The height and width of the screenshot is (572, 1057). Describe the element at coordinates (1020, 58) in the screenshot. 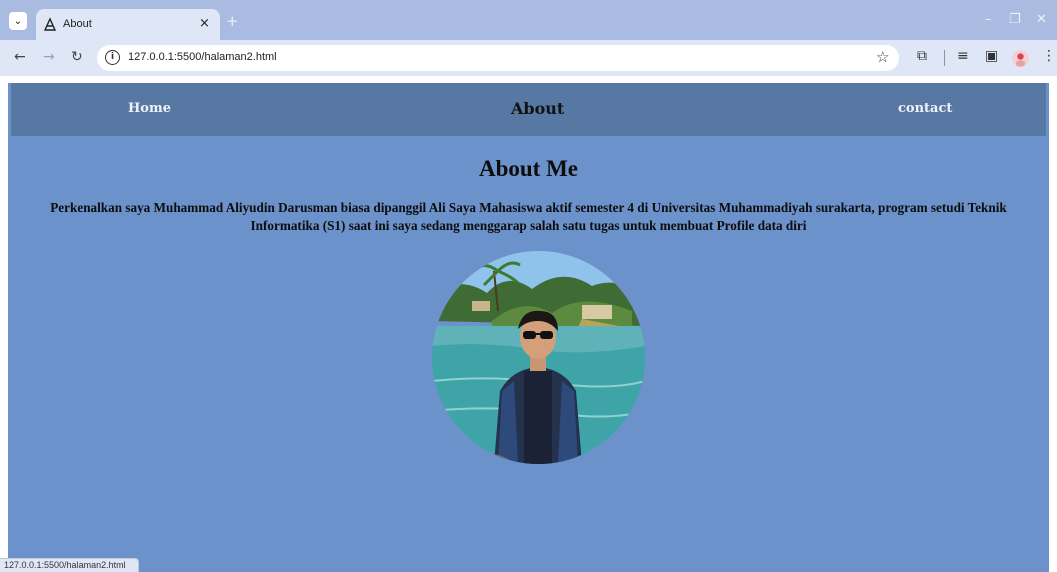

I see `profile-avatar-icon` at that location.